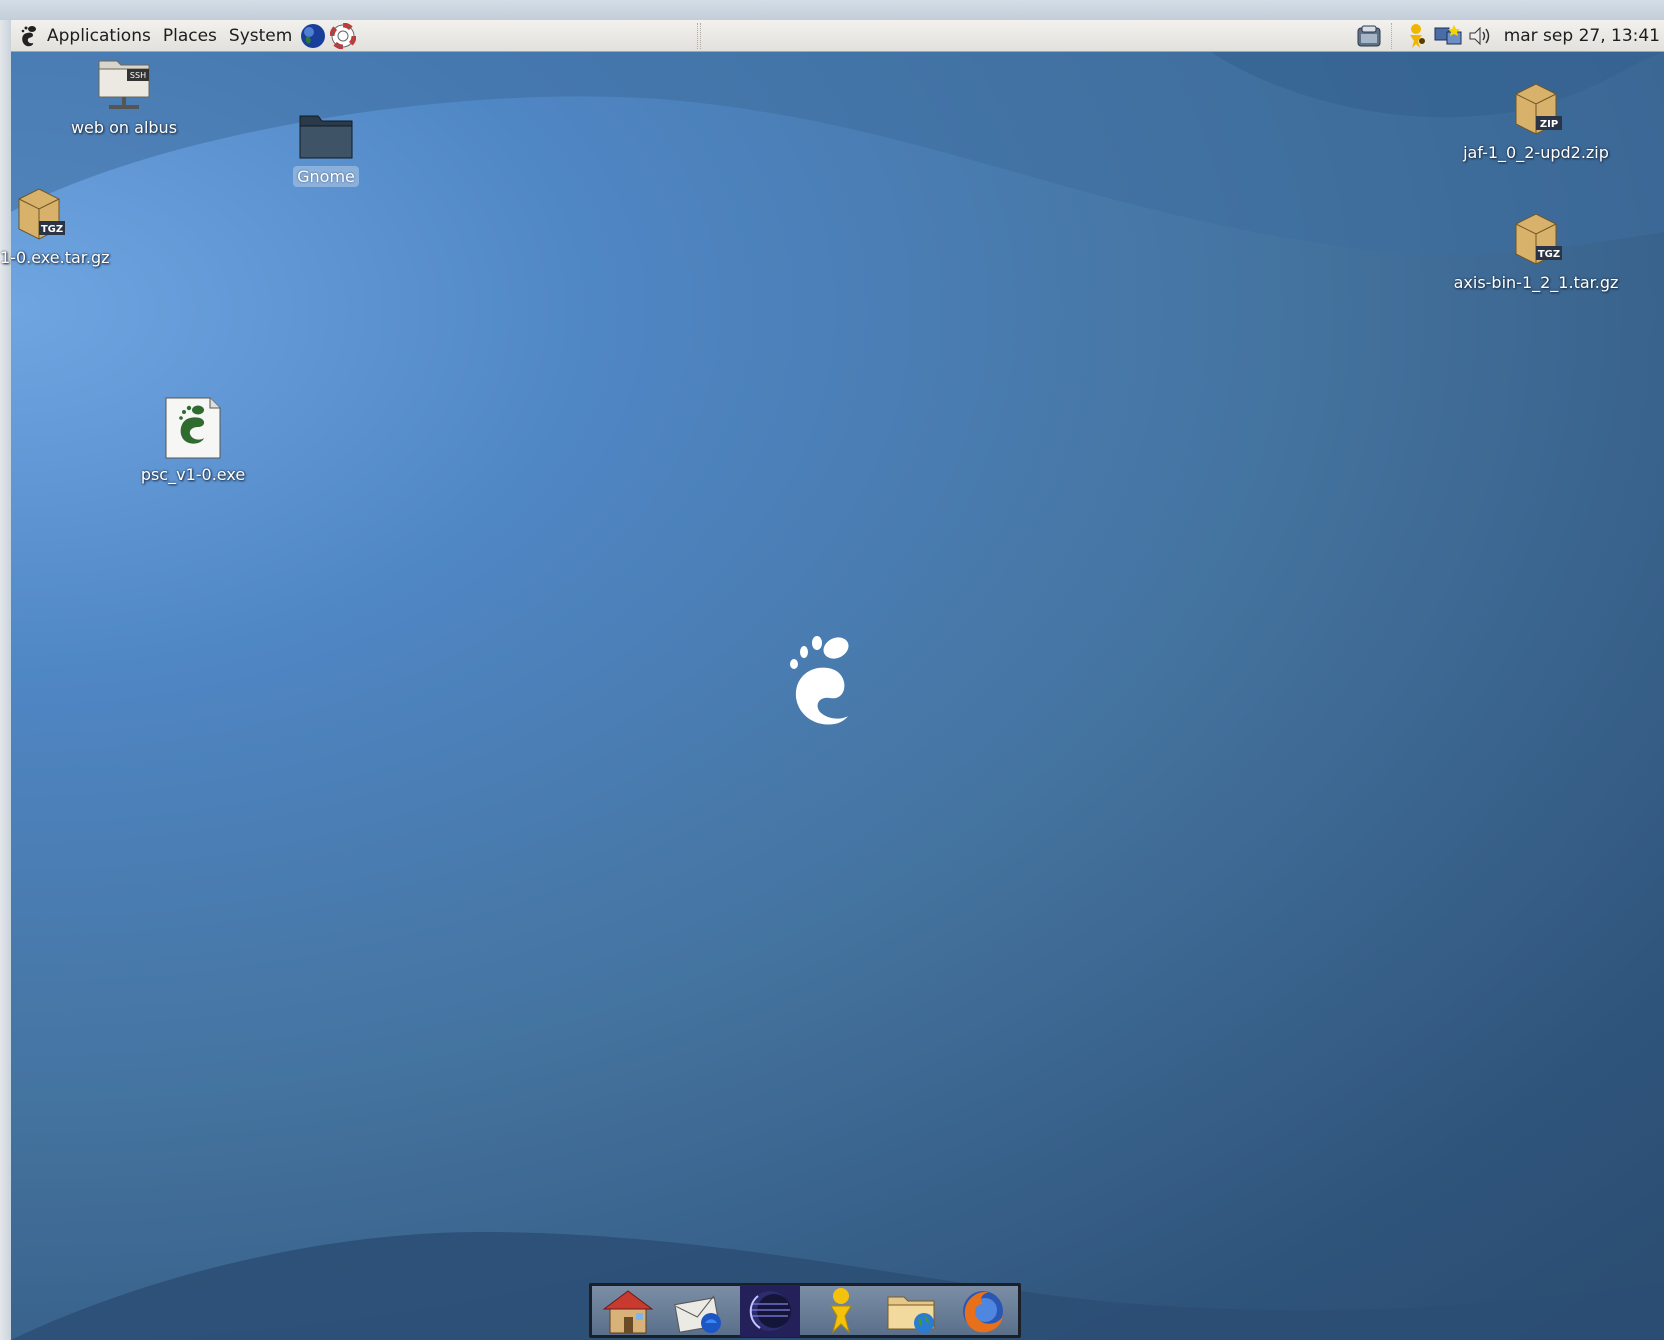 The height and width of the screenshot is (1340, 1664). I want to click on screen-top-border, so click(832, 10).